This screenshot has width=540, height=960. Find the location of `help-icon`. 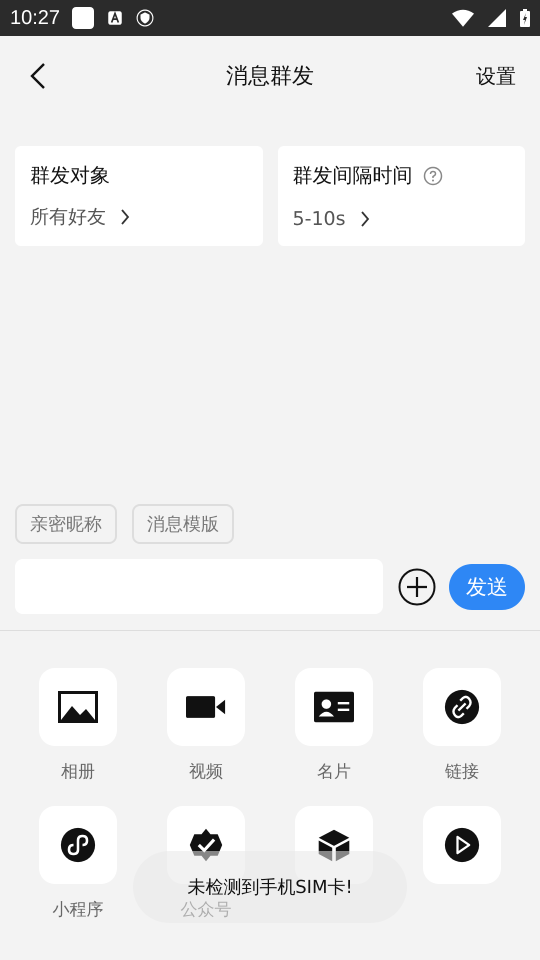

help-icon is located at coordinates (432, 176).